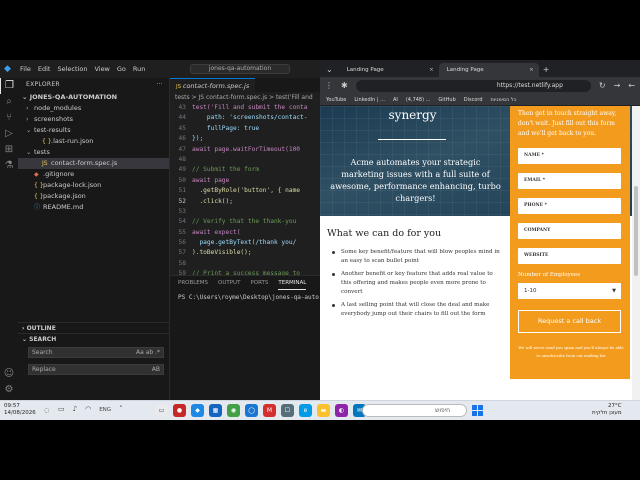 This screenshot has height=480, width=640. Describe the element at coordinates (245, 108) in the screenshot. I see `code-line: 43 test('Fill and submit the conta` at that location.